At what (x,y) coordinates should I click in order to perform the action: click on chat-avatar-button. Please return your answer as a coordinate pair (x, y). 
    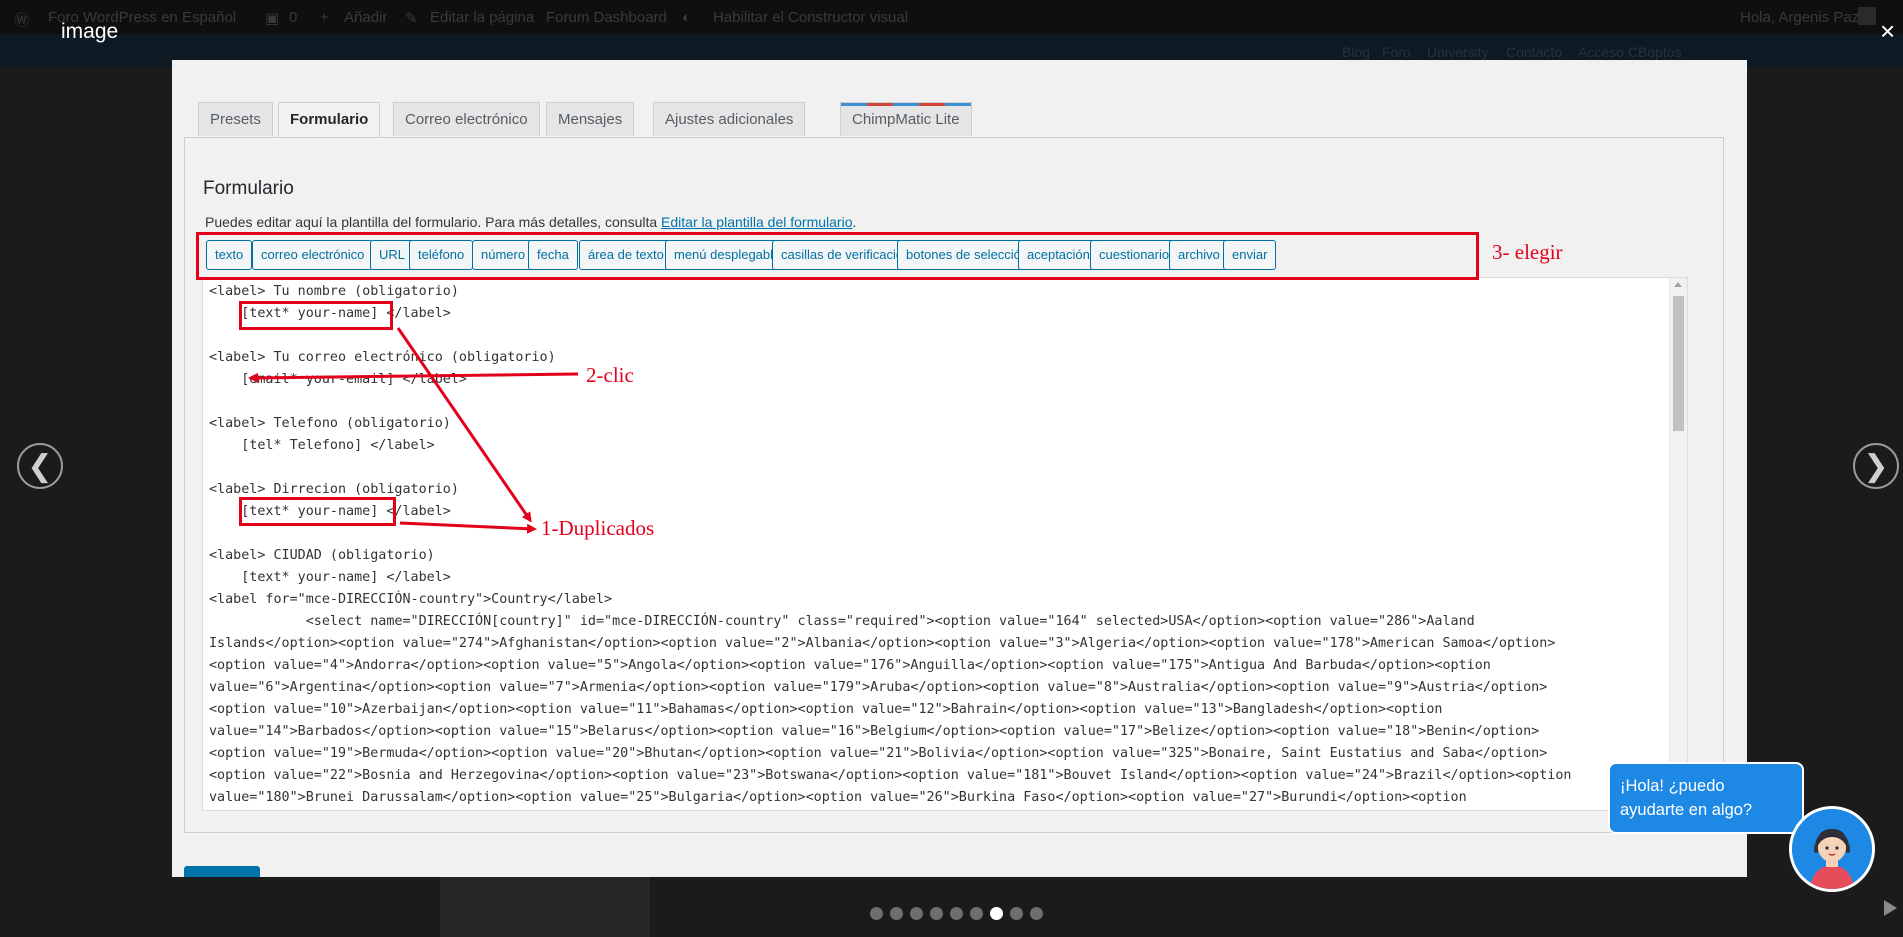
    Looking at the image, I should click on (1832, 849).